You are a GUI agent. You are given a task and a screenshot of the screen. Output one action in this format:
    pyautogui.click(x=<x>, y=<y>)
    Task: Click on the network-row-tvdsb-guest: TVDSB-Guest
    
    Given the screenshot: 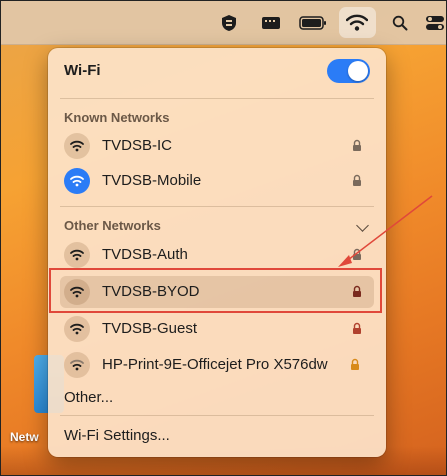 What is the action you would take?
    pyautogui.click(x=217, y=329)
    